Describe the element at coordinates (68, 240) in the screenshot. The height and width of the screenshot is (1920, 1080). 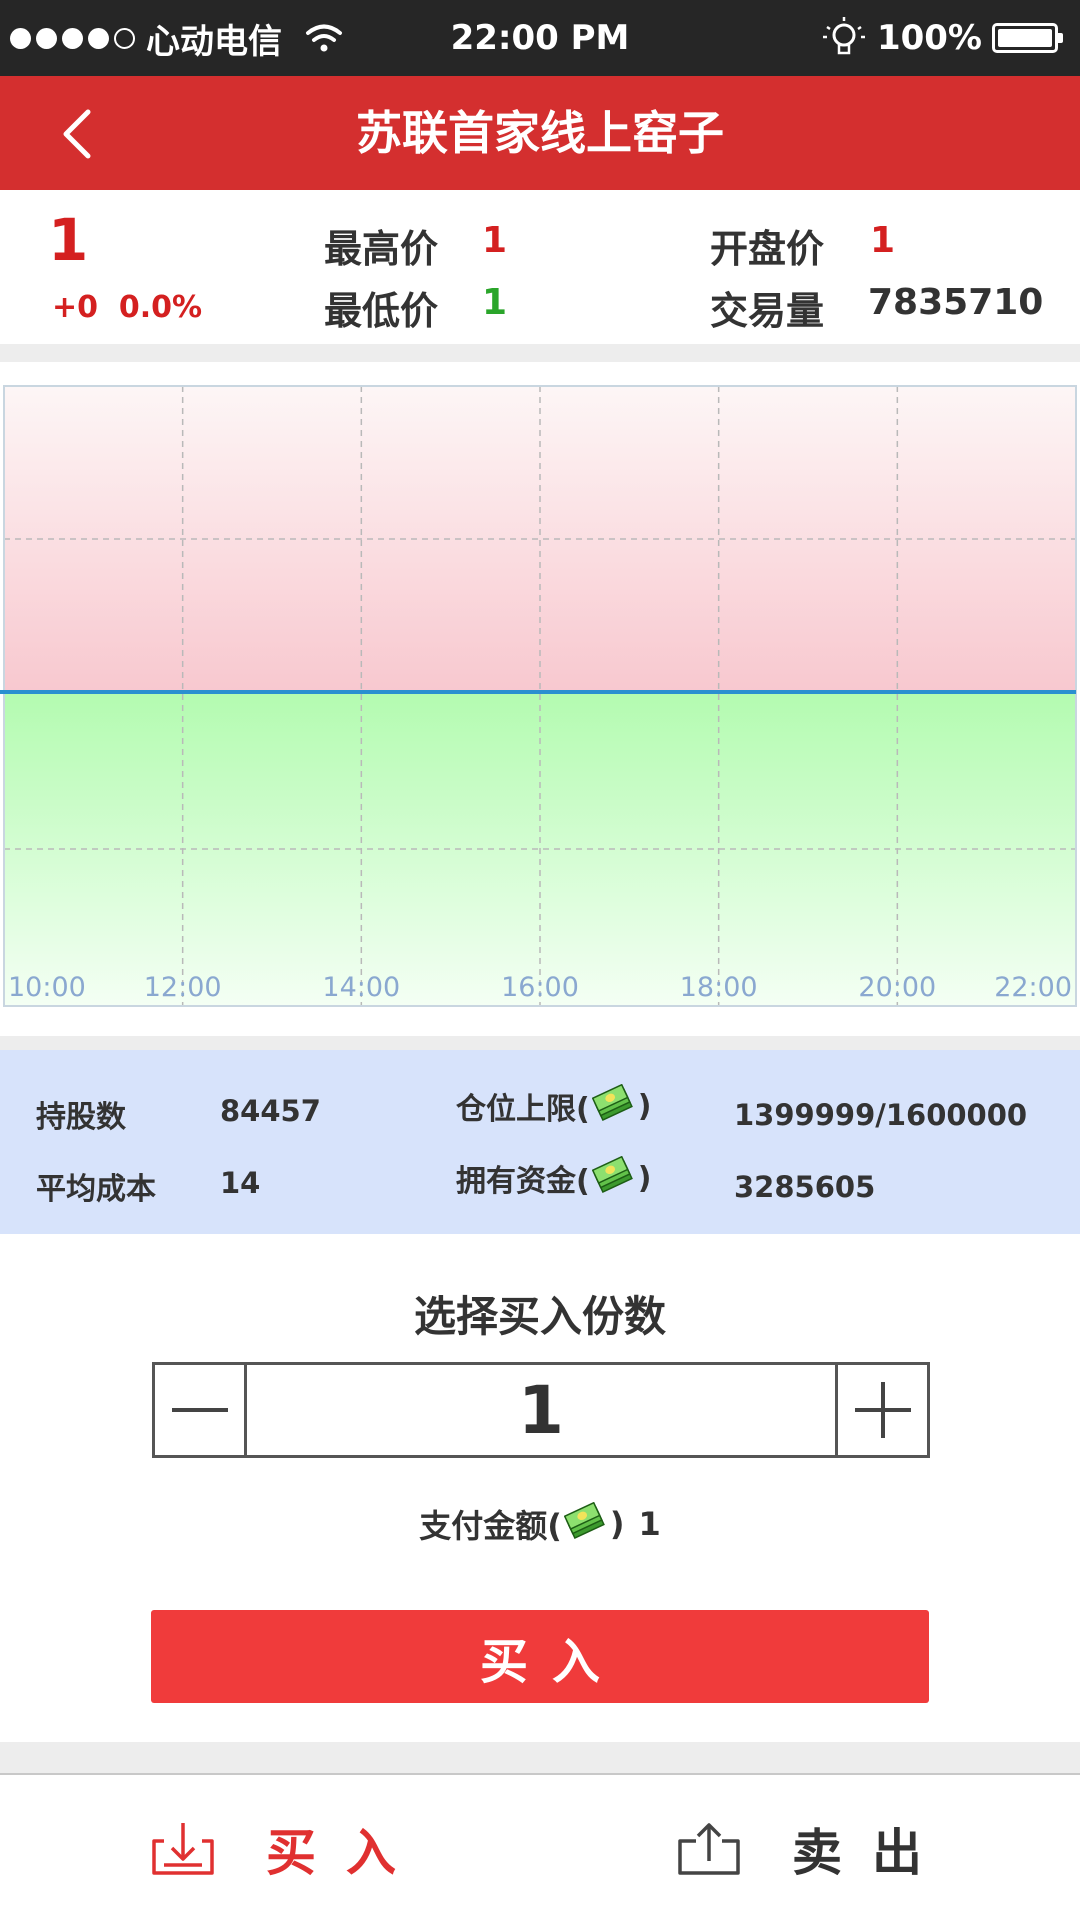
I see `current-price: 1` at that location.